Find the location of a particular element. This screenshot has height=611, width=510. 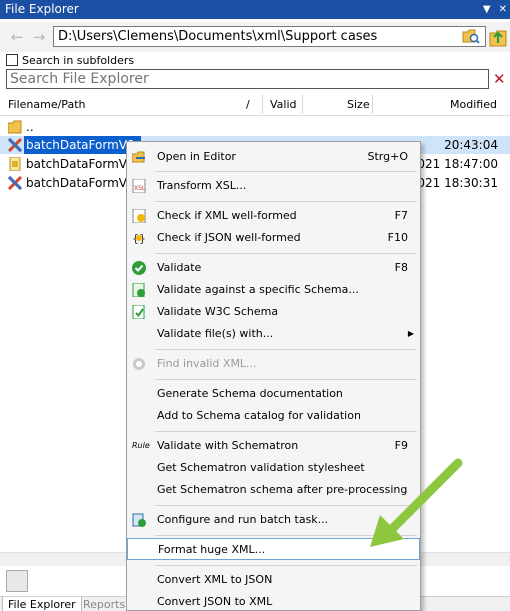

submenu-arrow-icon: ▶ is located at coordinates (410, 333).